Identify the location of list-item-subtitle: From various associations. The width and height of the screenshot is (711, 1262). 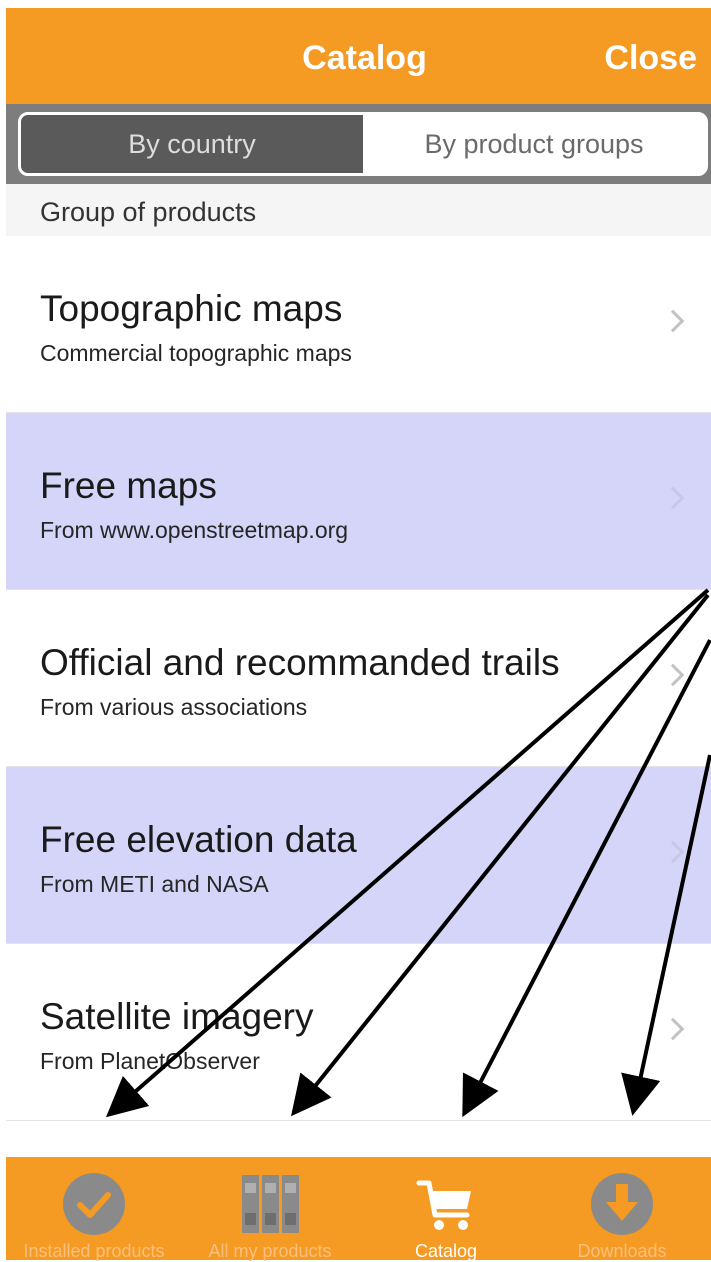
(174, 707).